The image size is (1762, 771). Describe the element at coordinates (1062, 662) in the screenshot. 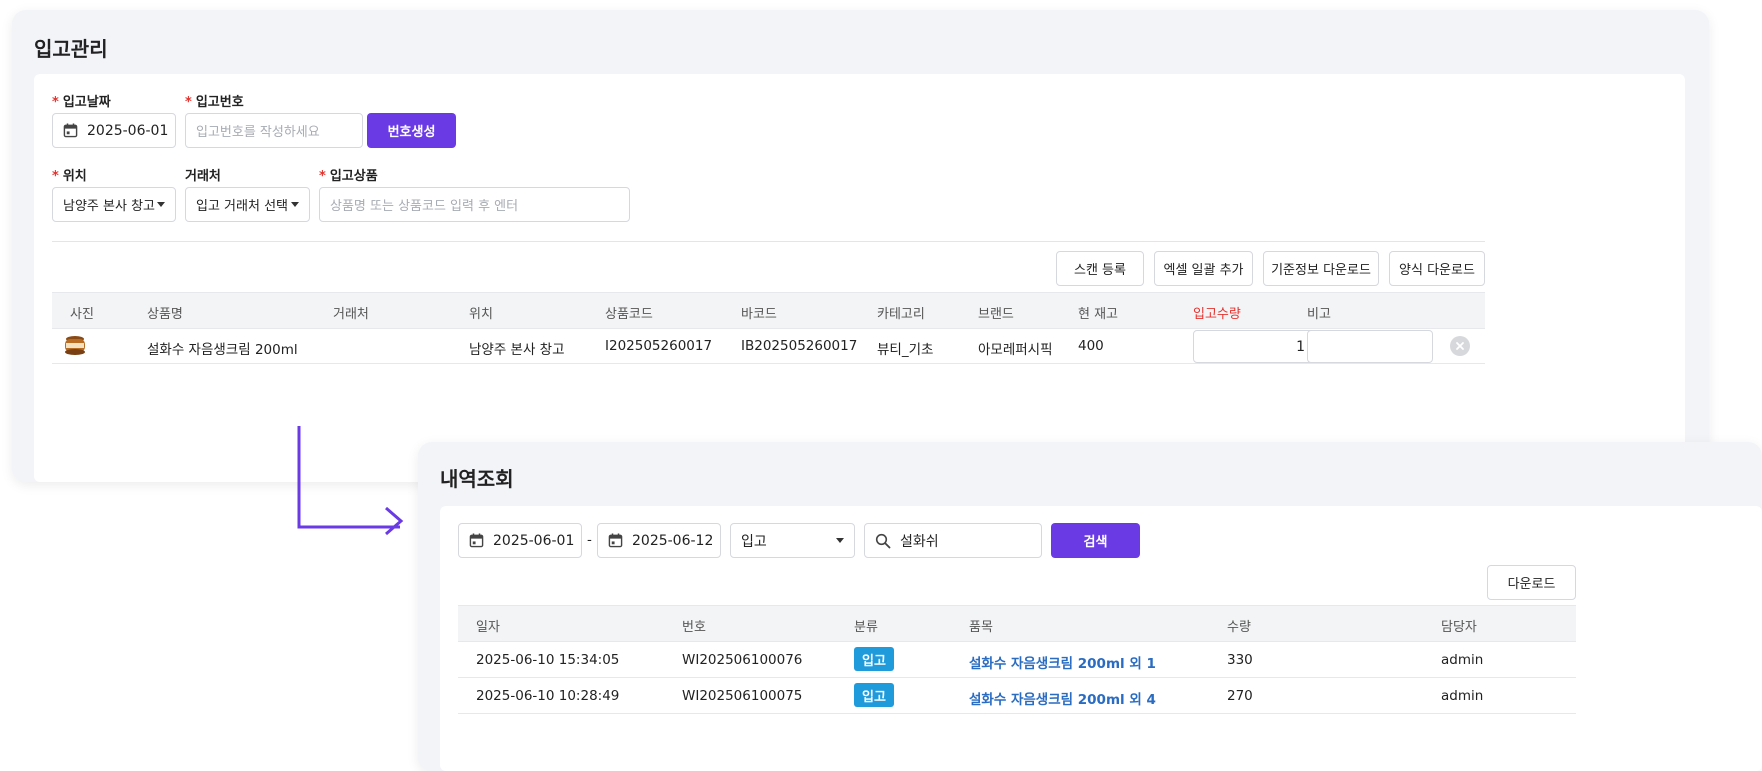

I see `item-link: 설화수 자음생크림 200ml 외 1` at that location.